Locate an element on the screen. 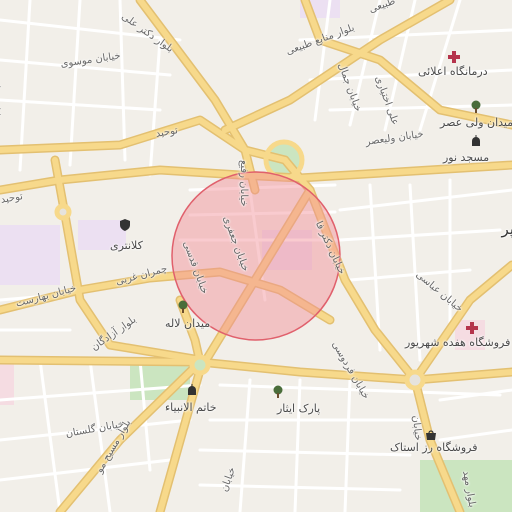 Image resolution: width=512 pixels, height=512 pixels. police-icon is located at coordinates (125, 225).